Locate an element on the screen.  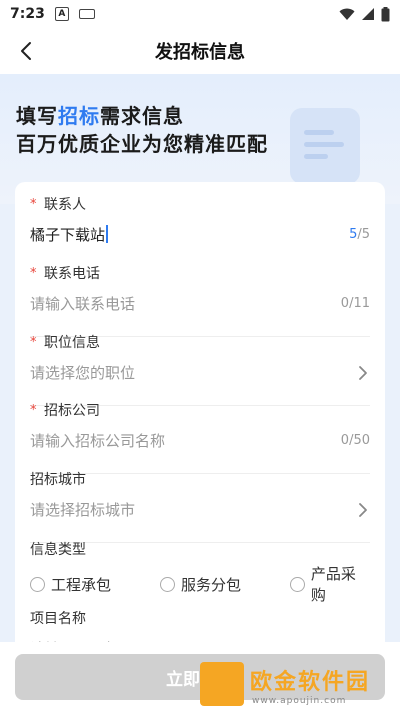
hero-heading-suffix: 需求信息 is located at coordinates (142, 116).